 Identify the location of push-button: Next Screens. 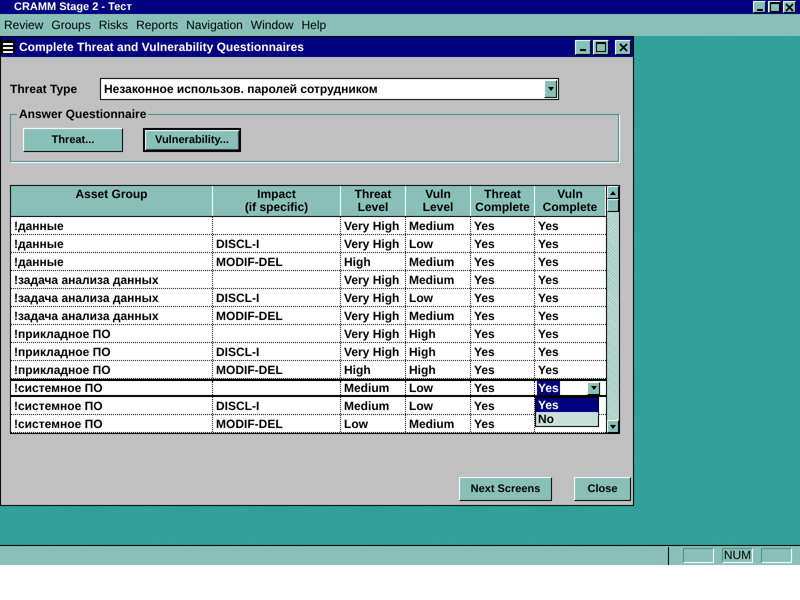
(505, 489).